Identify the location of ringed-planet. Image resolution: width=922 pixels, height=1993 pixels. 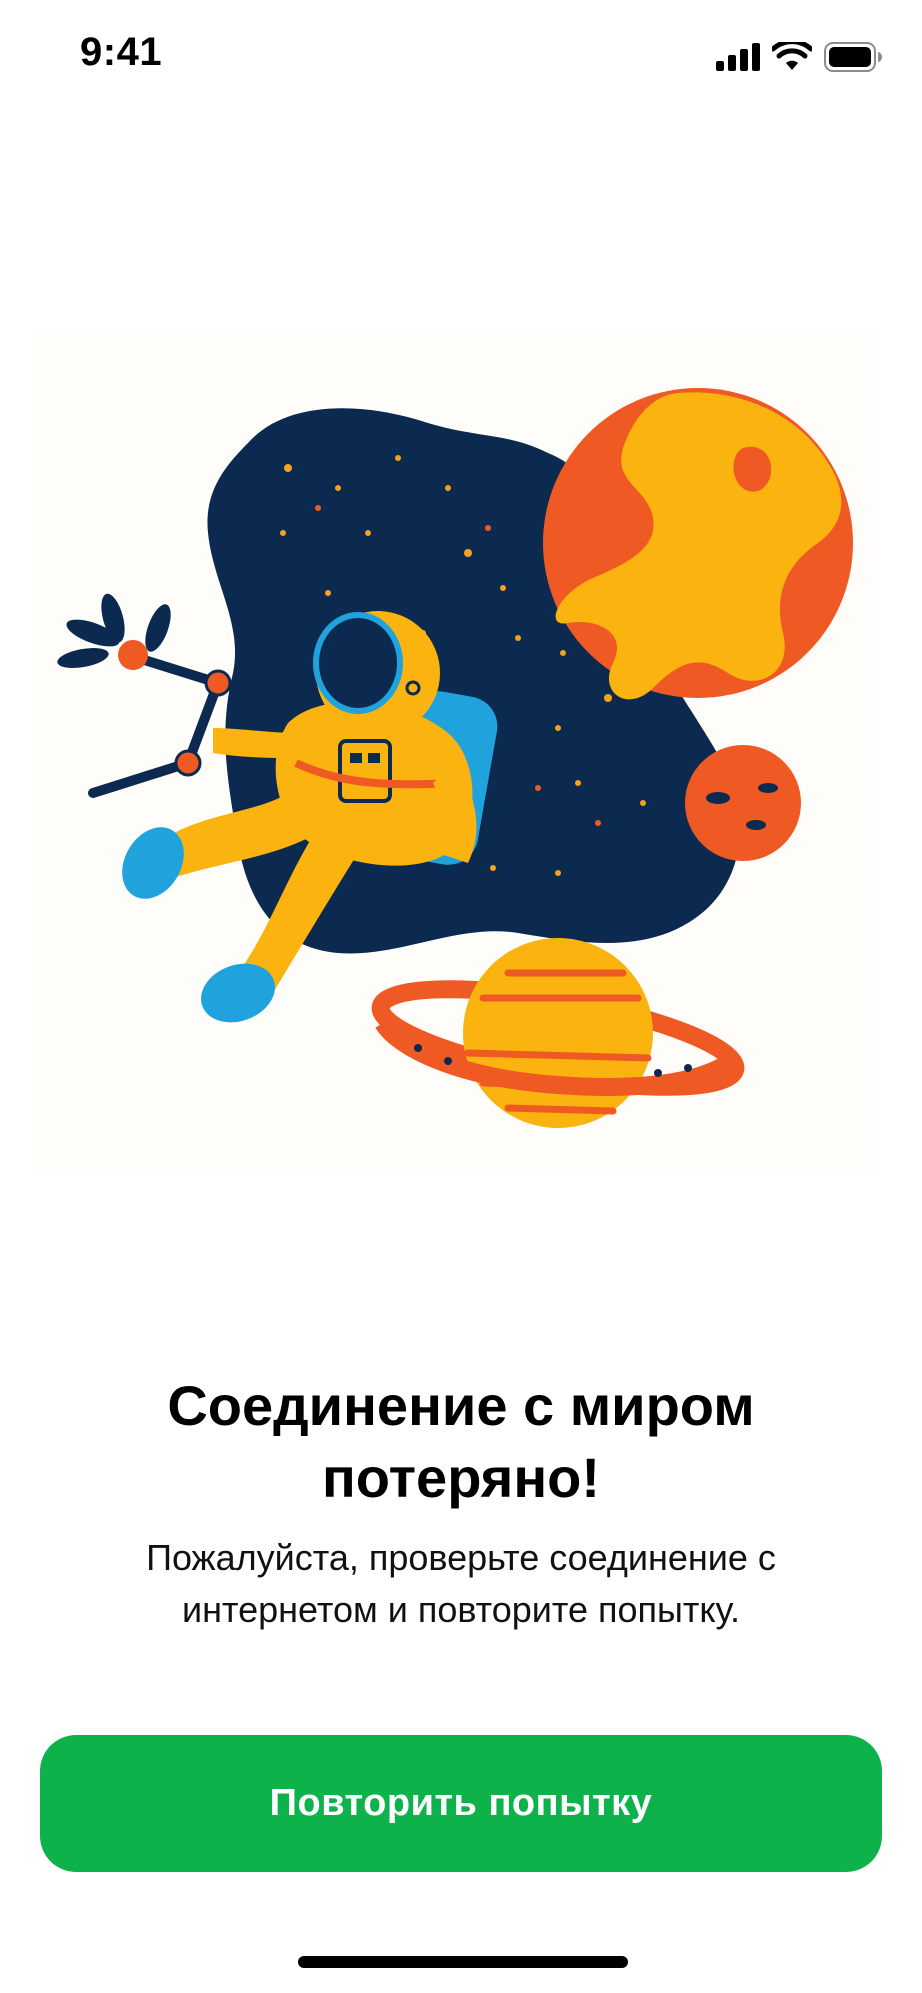
(558, 1033).